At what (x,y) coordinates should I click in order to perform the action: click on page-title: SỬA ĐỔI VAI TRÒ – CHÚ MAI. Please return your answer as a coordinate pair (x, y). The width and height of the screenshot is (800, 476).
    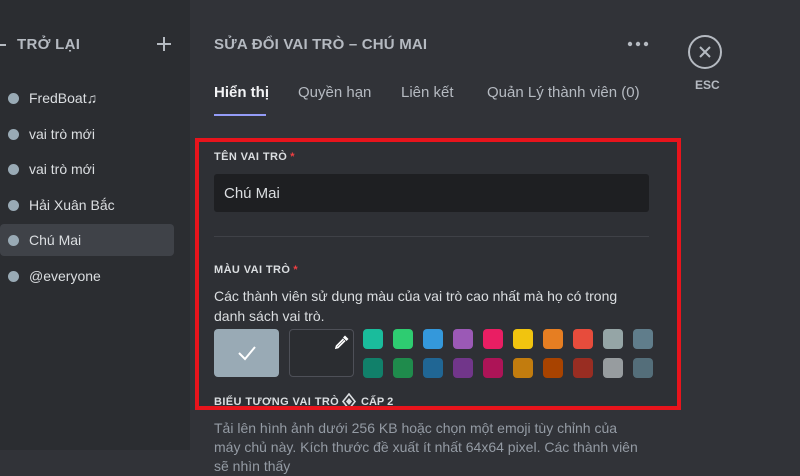
    Looking at the image, I should click on (321, 44).